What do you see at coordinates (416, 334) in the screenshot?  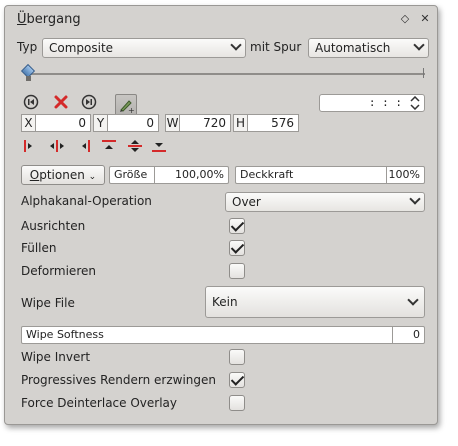 I see `wipe-softness-value: 0` at bounding box center [416, 334].